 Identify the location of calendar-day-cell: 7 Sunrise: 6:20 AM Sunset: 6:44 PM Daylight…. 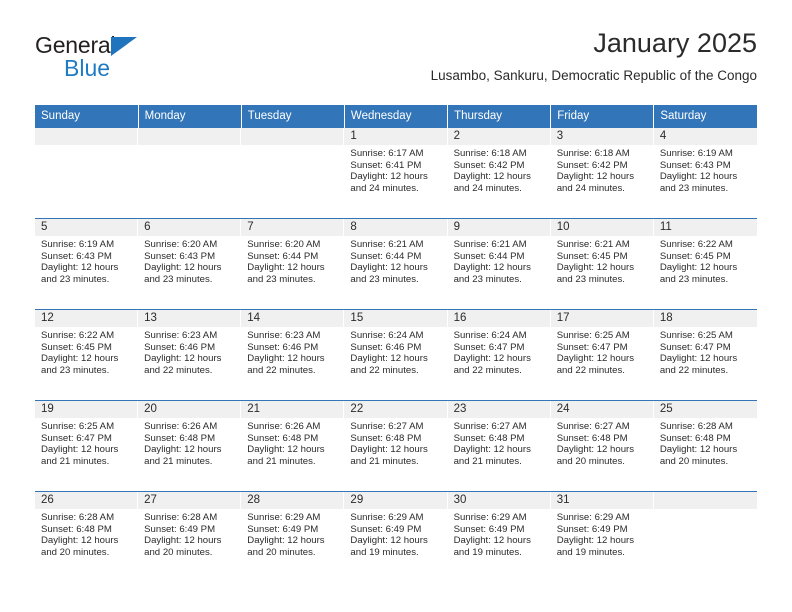
(293, 264).